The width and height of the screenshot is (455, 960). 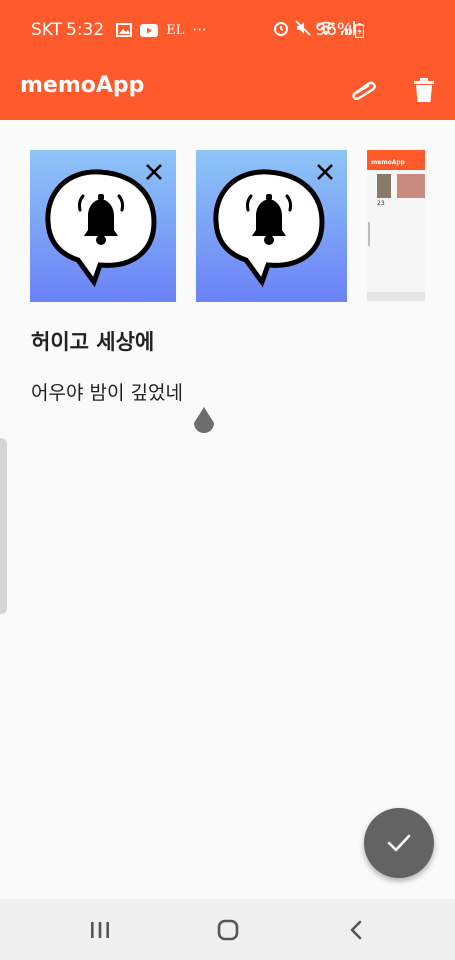 I want to click on el-icon: EL, so click(x=175, y=30).